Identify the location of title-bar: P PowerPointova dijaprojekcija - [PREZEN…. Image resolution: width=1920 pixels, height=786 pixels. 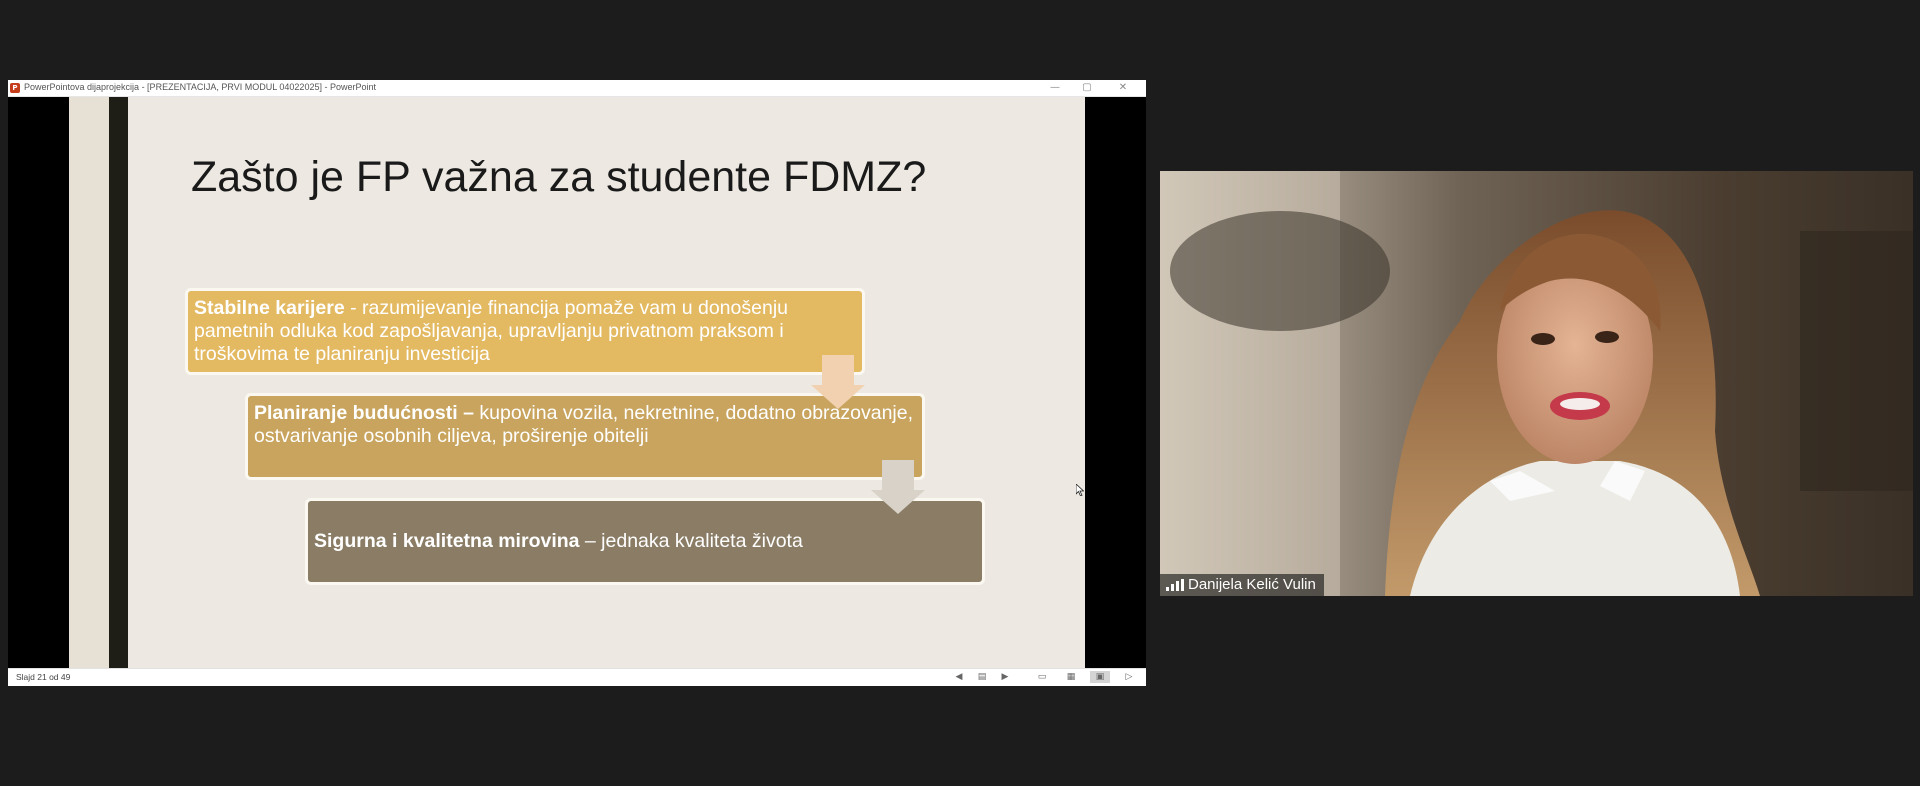
(577, 88).